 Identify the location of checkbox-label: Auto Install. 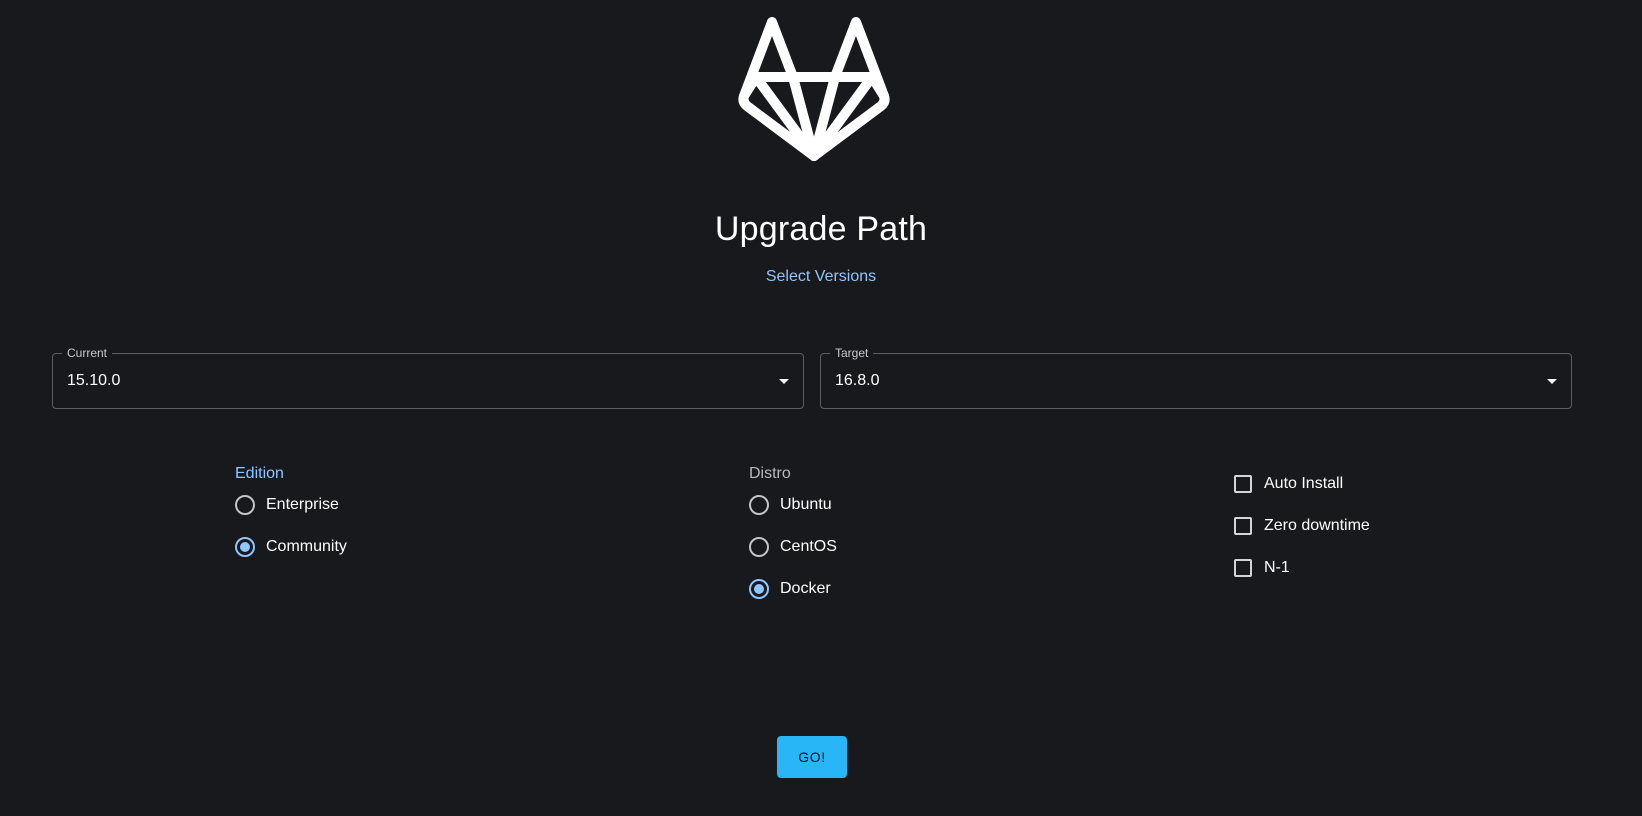
(1304, 483).